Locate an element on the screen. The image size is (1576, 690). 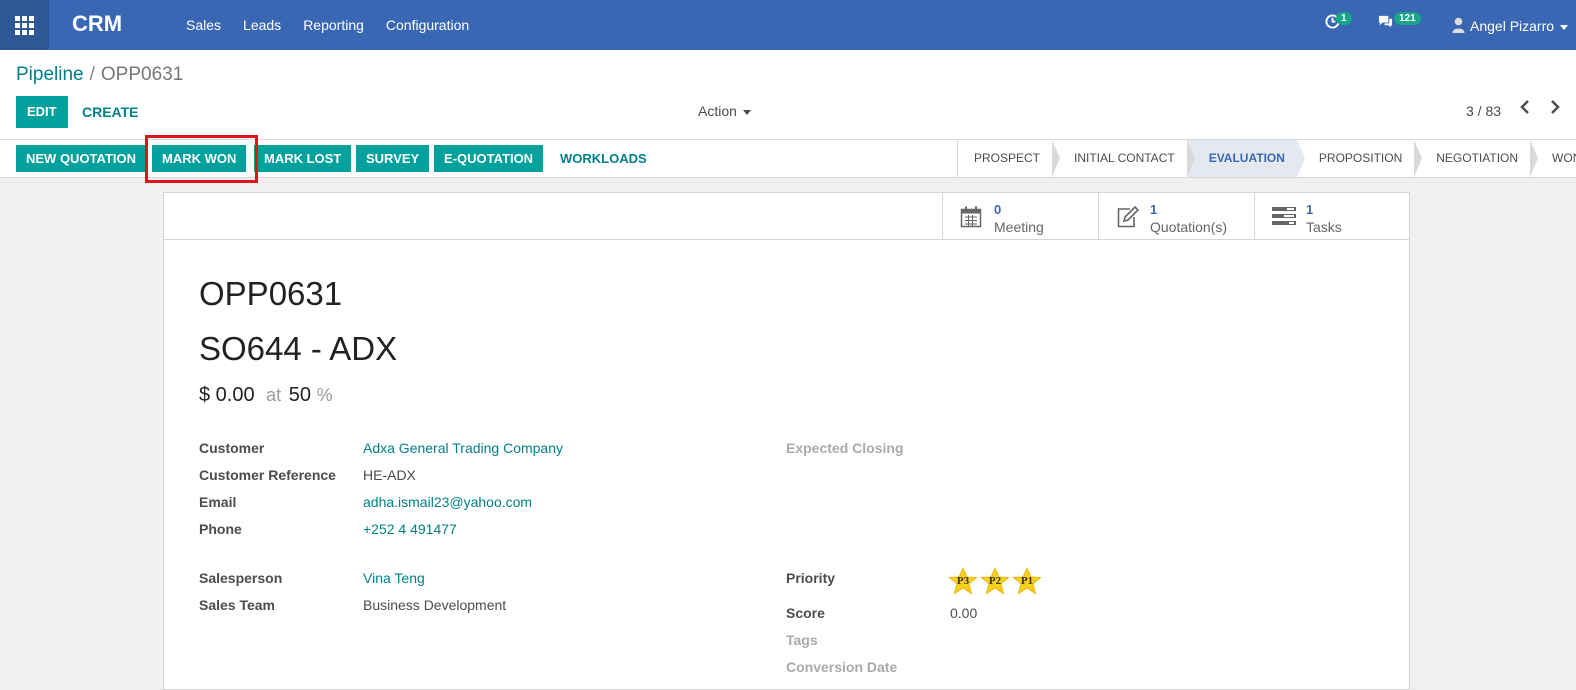
e-quotation-button: E-QUOTATION is located at coordinates (489, 158).